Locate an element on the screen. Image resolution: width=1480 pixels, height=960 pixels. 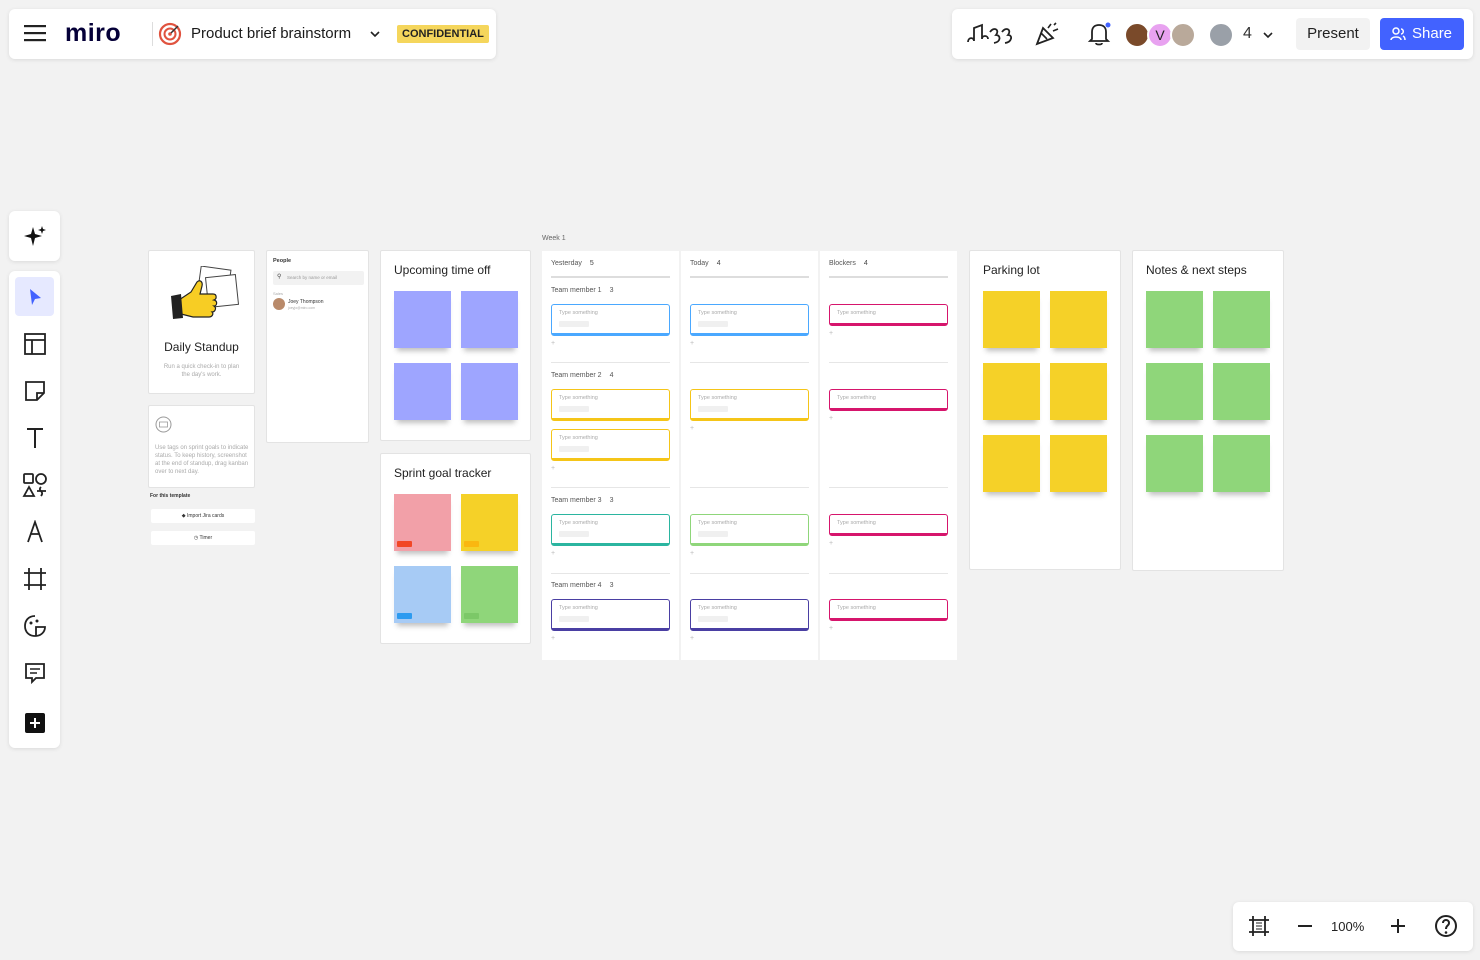
frame-tool is located at coordinates (34, 578).